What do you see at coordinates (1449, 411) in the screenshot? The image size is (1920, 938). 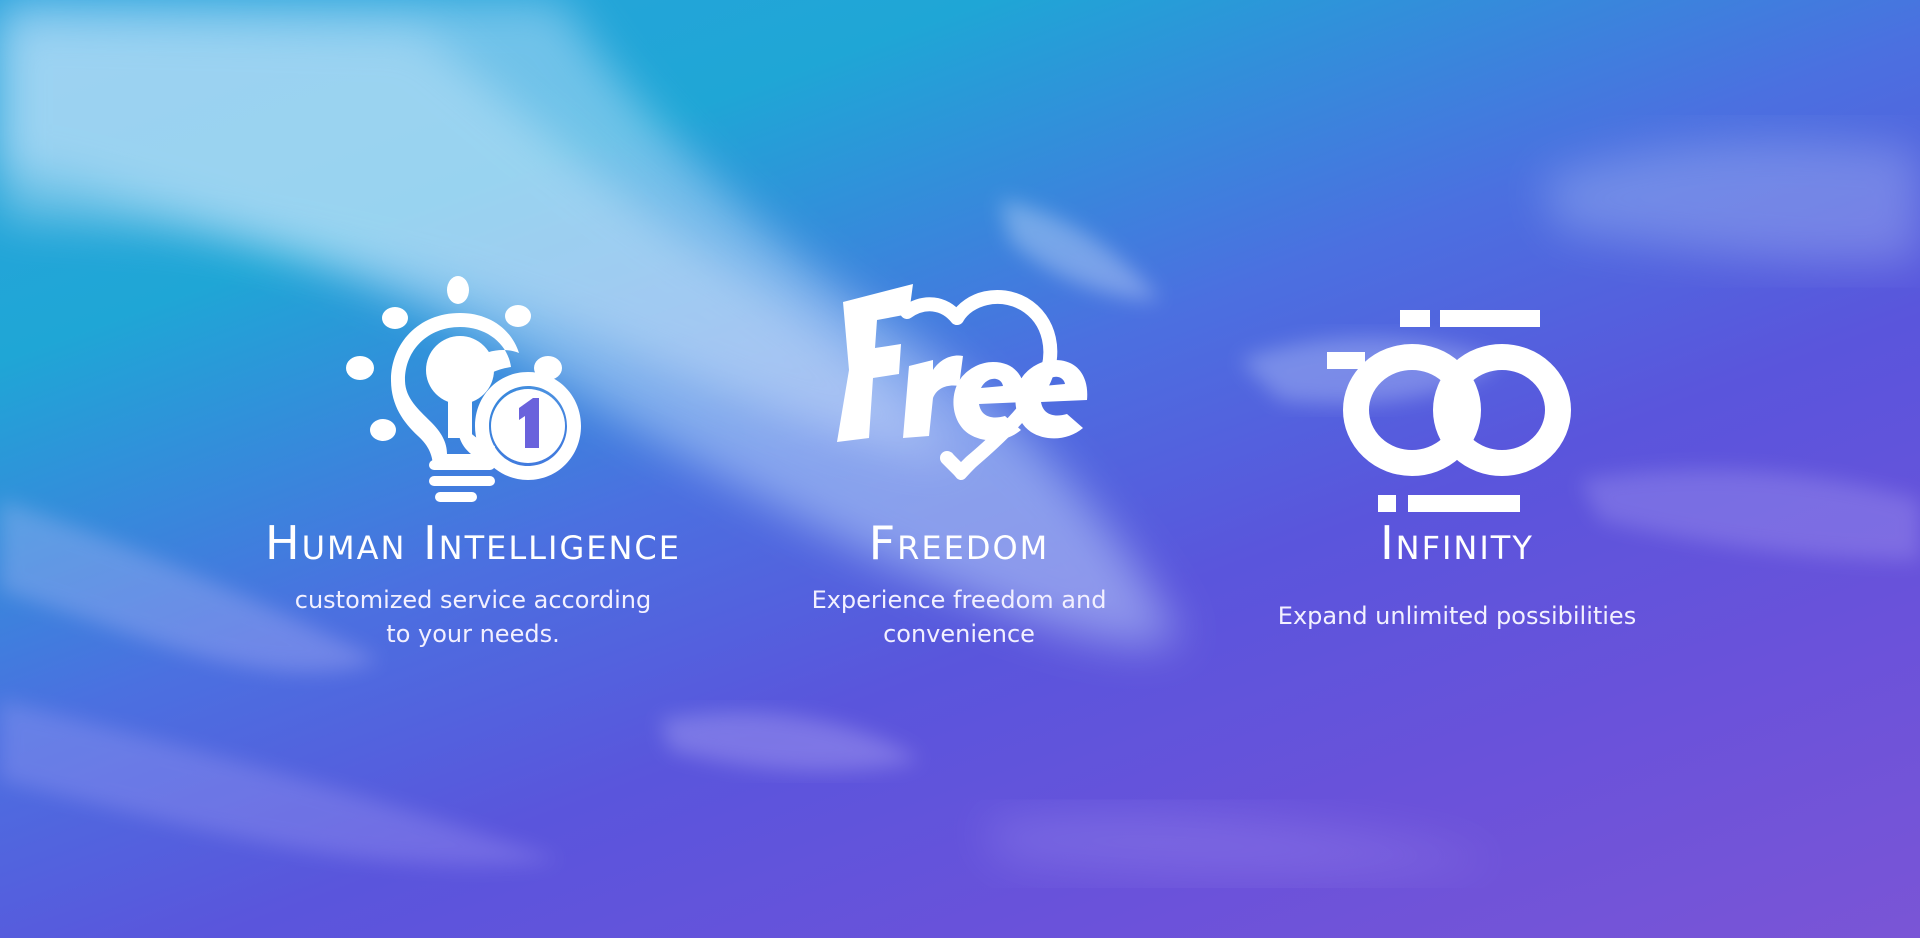 I see `infinity-icon` at bounding box center [1449, 411].